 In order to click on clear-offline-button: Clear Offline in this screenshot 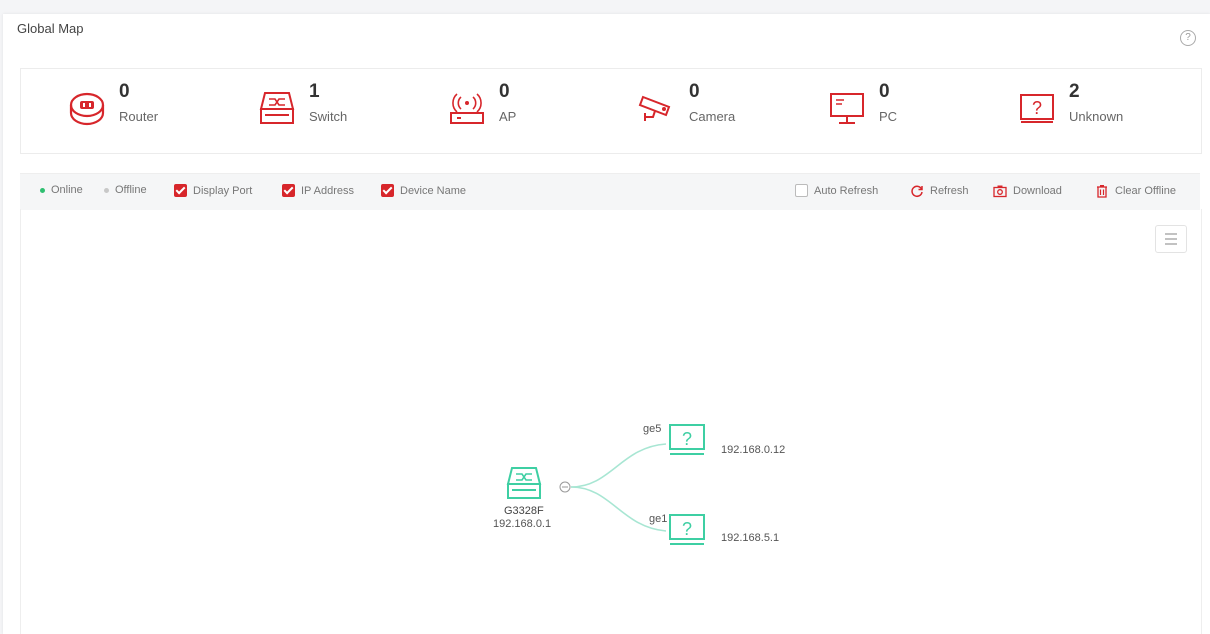, I will do `click(1135, 191)`.